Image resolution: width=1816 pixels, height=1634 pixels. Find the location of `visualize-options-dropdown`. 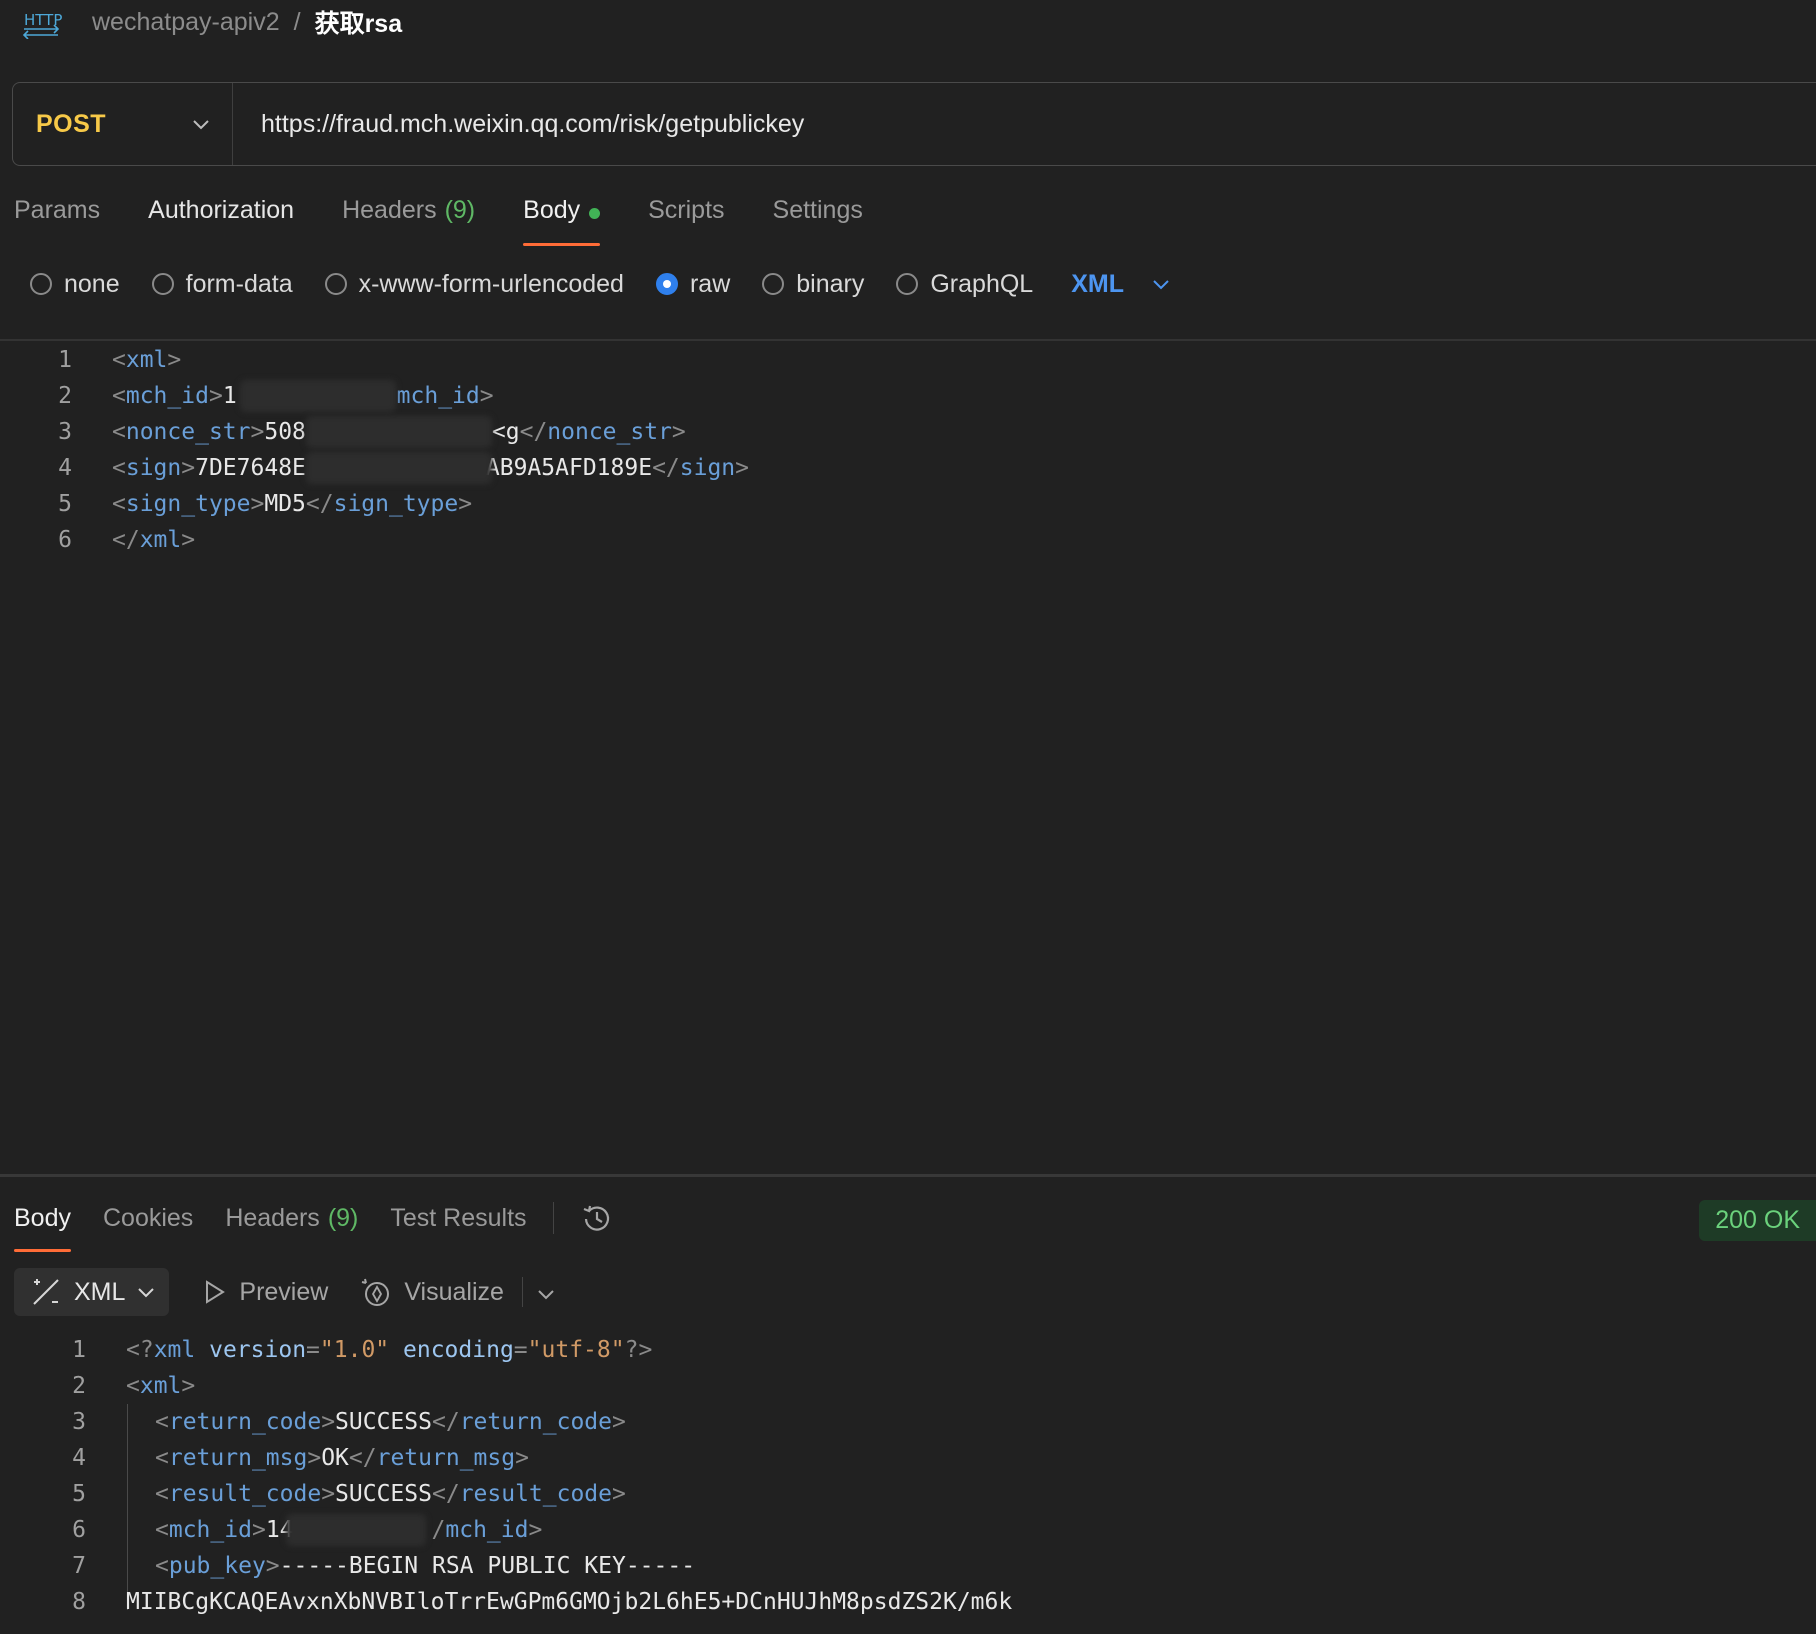

visualize-options-dropdown is located at coordinates (546, 1292).